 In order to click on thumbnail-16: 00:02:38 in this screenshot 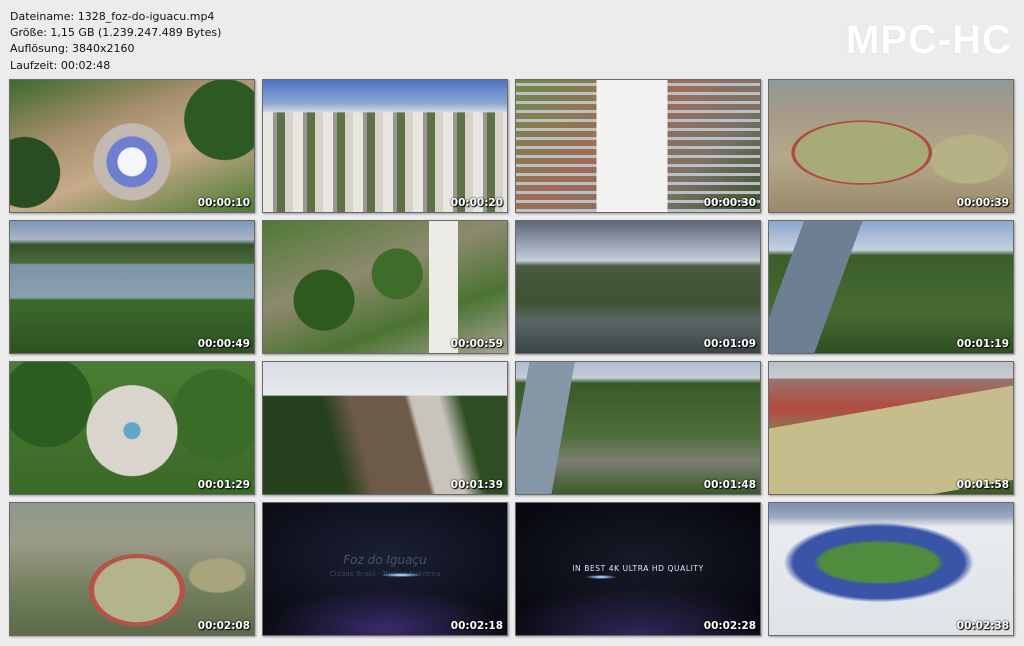, I will do `click(891, 569)`.